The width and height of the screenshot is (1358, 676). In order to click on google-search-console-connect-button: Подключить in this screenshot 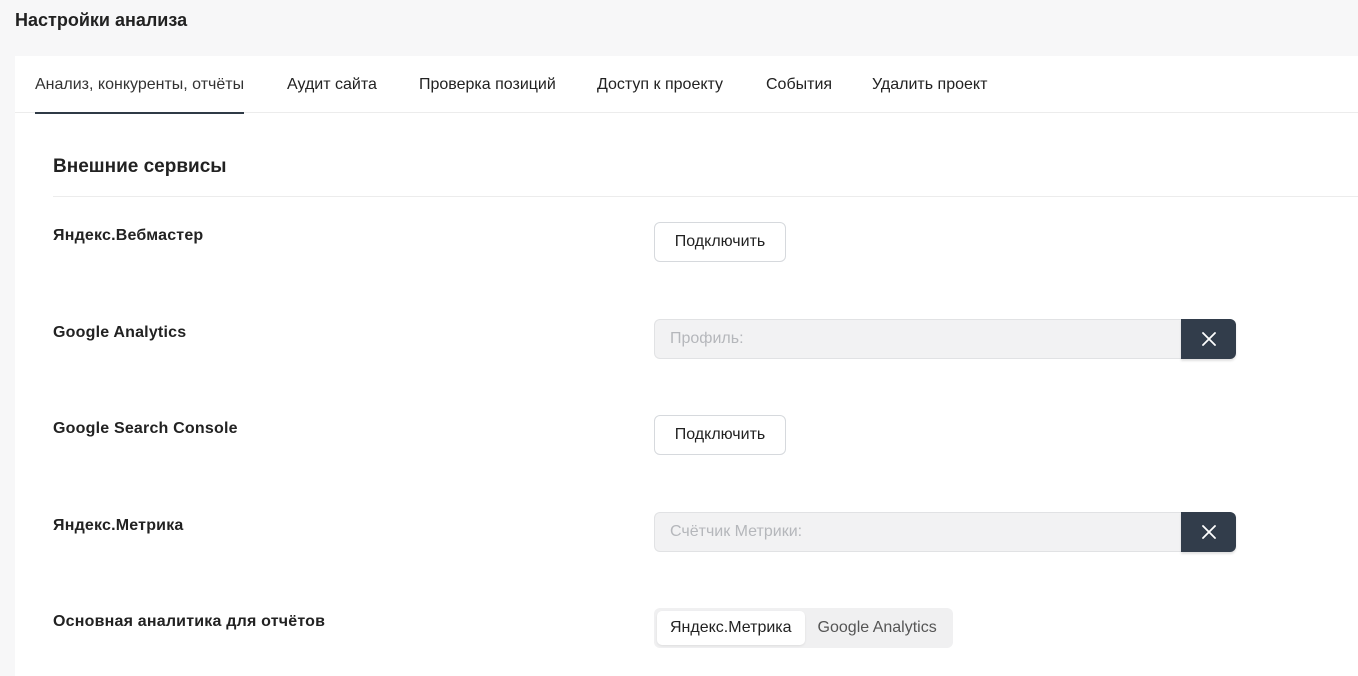, I will do `click(720, 435)`.